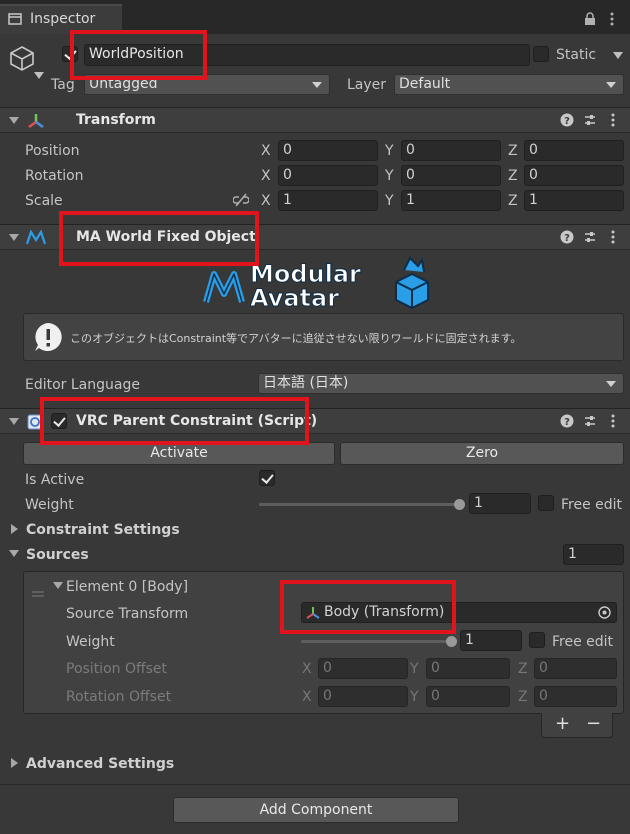  Describe the element at coordinates (63, 19) in the screenshot. I see `tab-inspector-label: Inspector` at that location.